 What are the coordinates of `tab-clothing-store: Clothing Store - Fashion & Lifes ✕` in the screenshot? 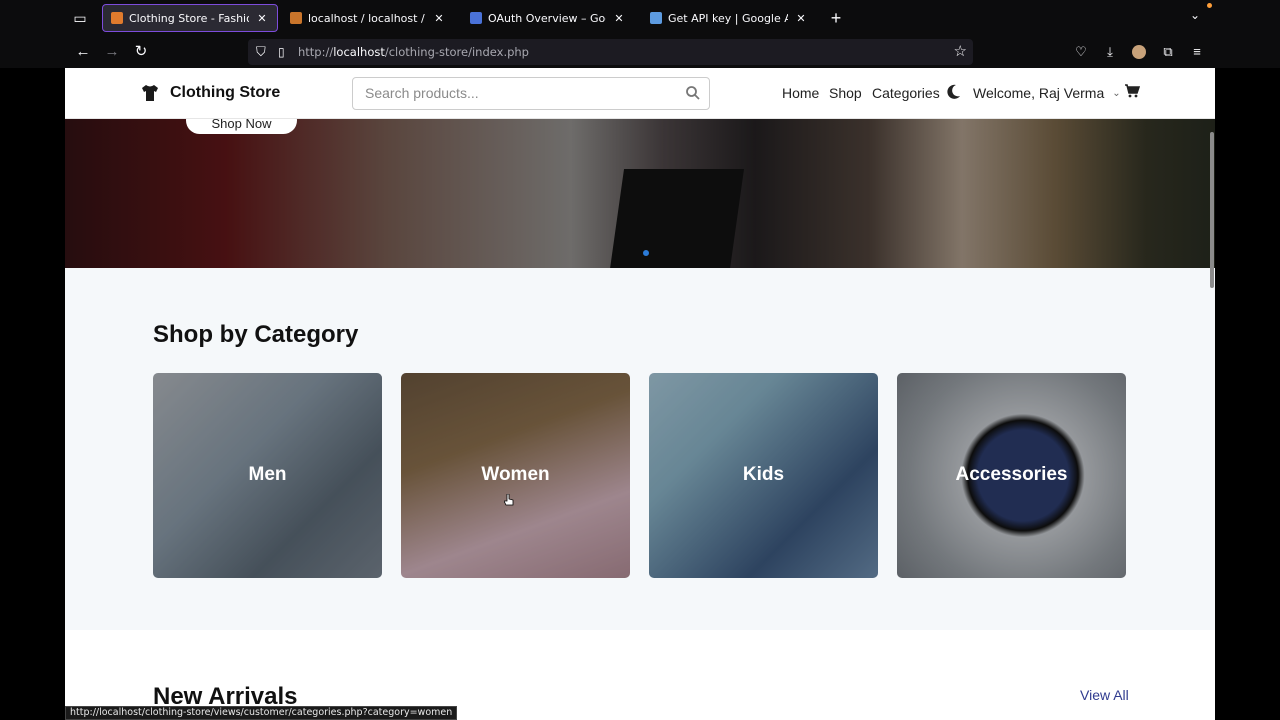 It's located at (190, 18).